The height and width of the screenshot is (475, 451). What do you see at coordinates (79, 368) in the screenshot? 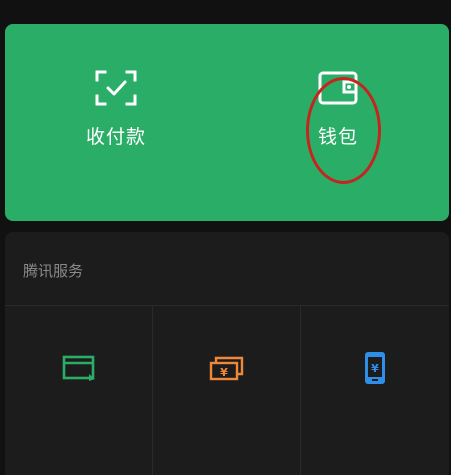
I see `card-repayment-icon` at bounding box center [79, 368].